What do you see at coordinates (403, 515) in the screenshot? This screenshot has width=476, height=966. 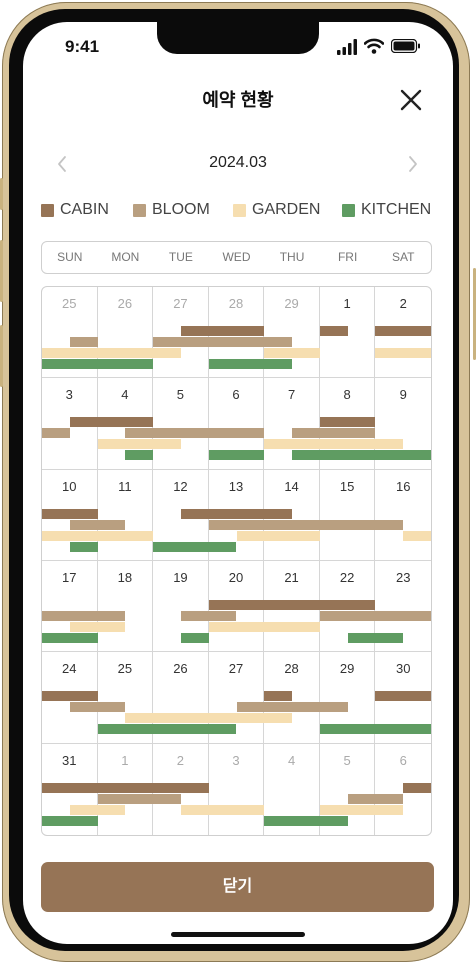 I see `day-cell: 16` at bounding box center [403, 515].